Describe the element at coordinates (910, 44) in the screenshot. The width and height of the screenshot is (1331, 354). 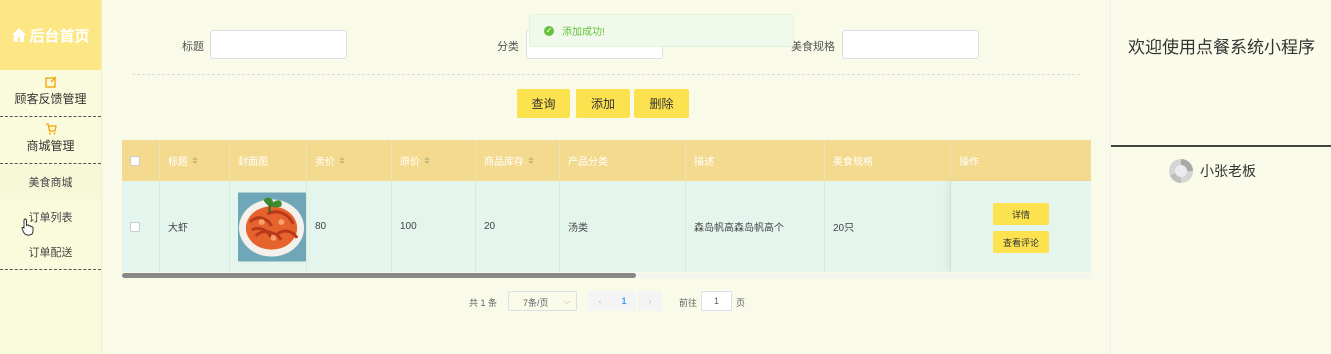
I see `spec-input` at that location.